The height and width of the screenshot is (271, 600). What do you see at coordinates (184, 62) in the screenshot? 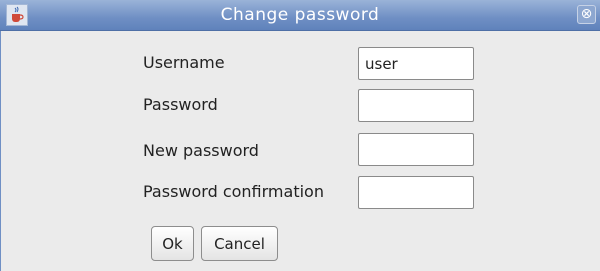
I see `username-label: Username` at bounding box center [184, 62].